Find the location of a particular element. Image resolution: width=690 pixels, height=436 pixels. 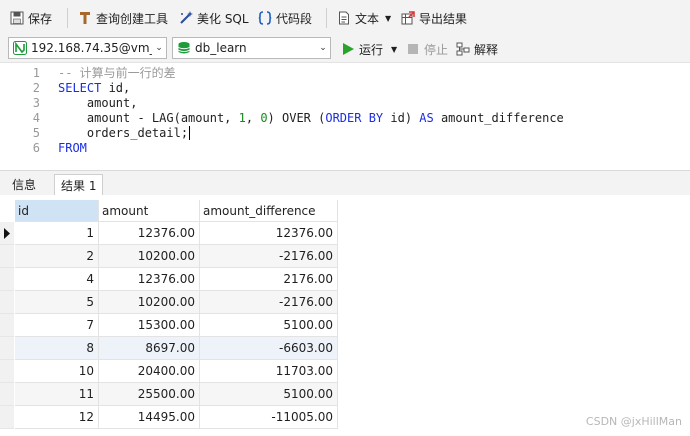

code-token: AS is located at coordinates (426, 118).